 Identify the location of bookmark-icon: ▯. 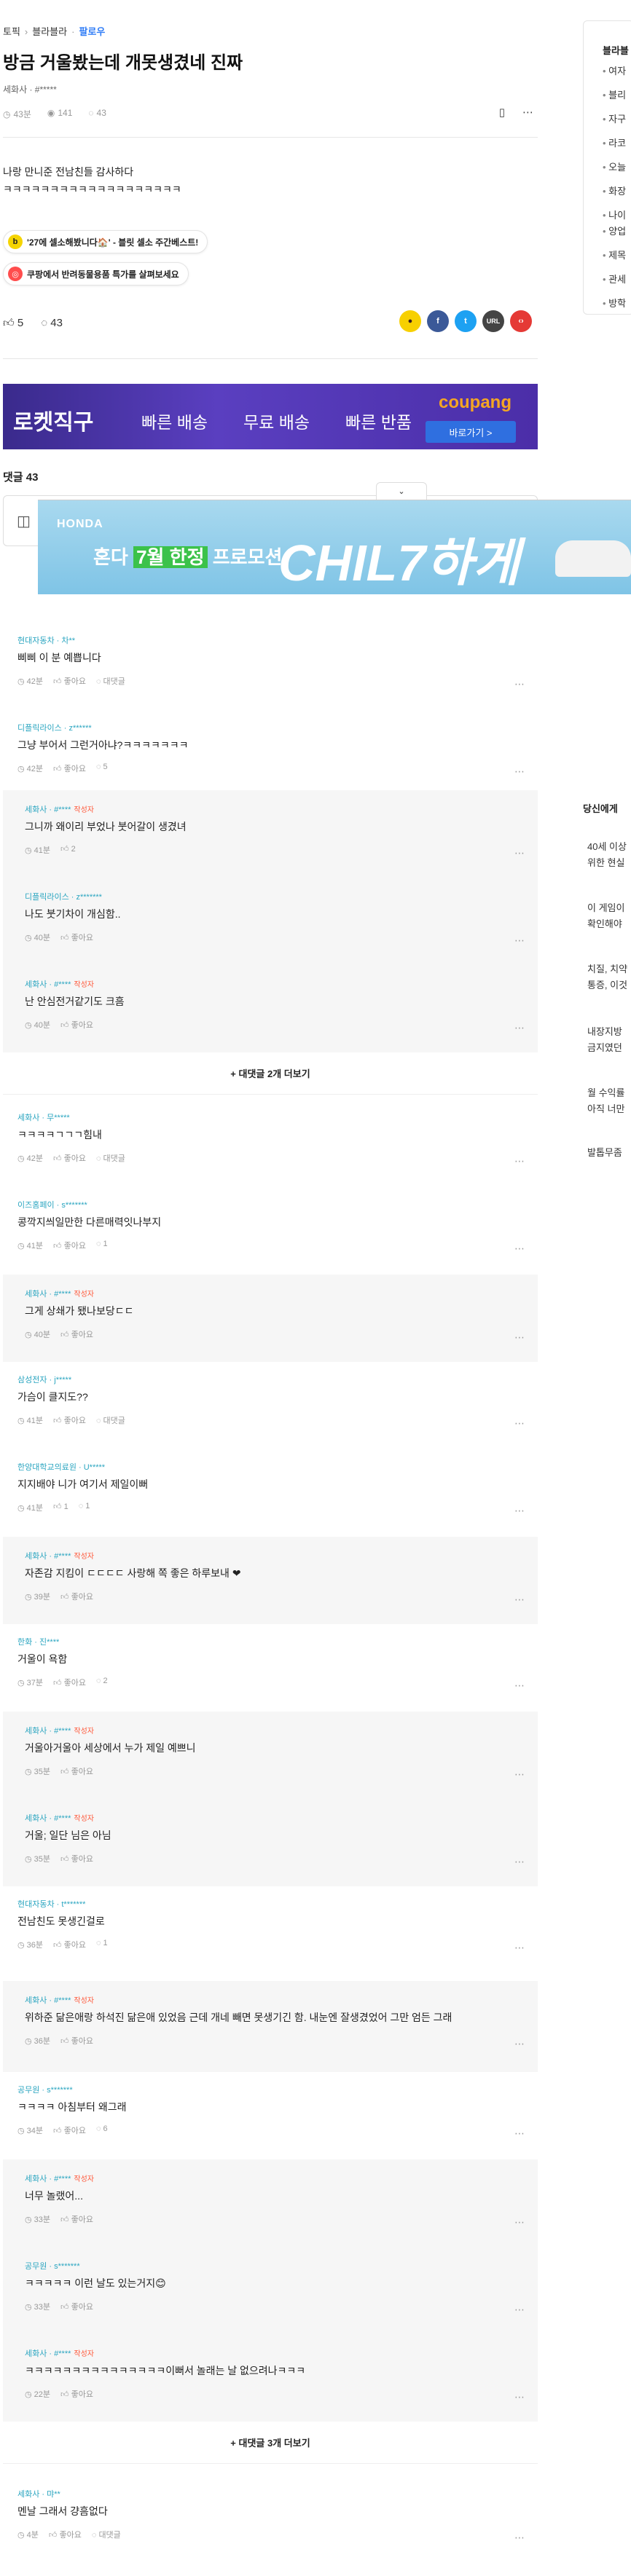
(502, 112).